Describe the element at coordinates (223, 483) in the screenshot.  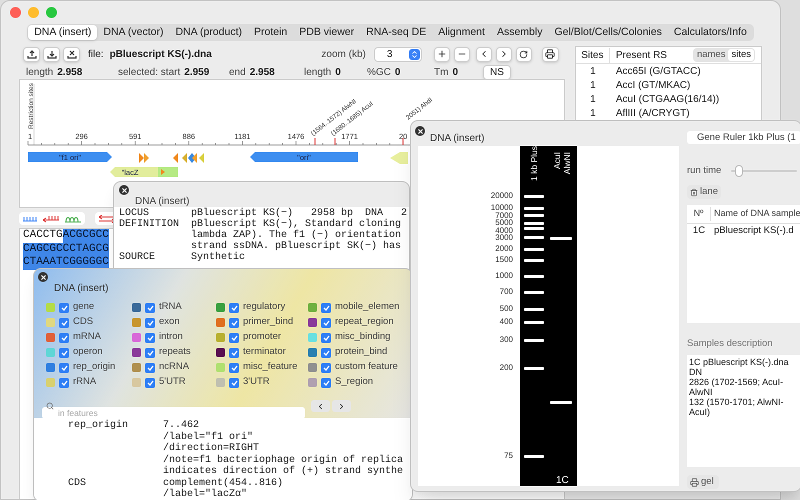
I see `feature-qualifier: complement(454..816)` at that location.